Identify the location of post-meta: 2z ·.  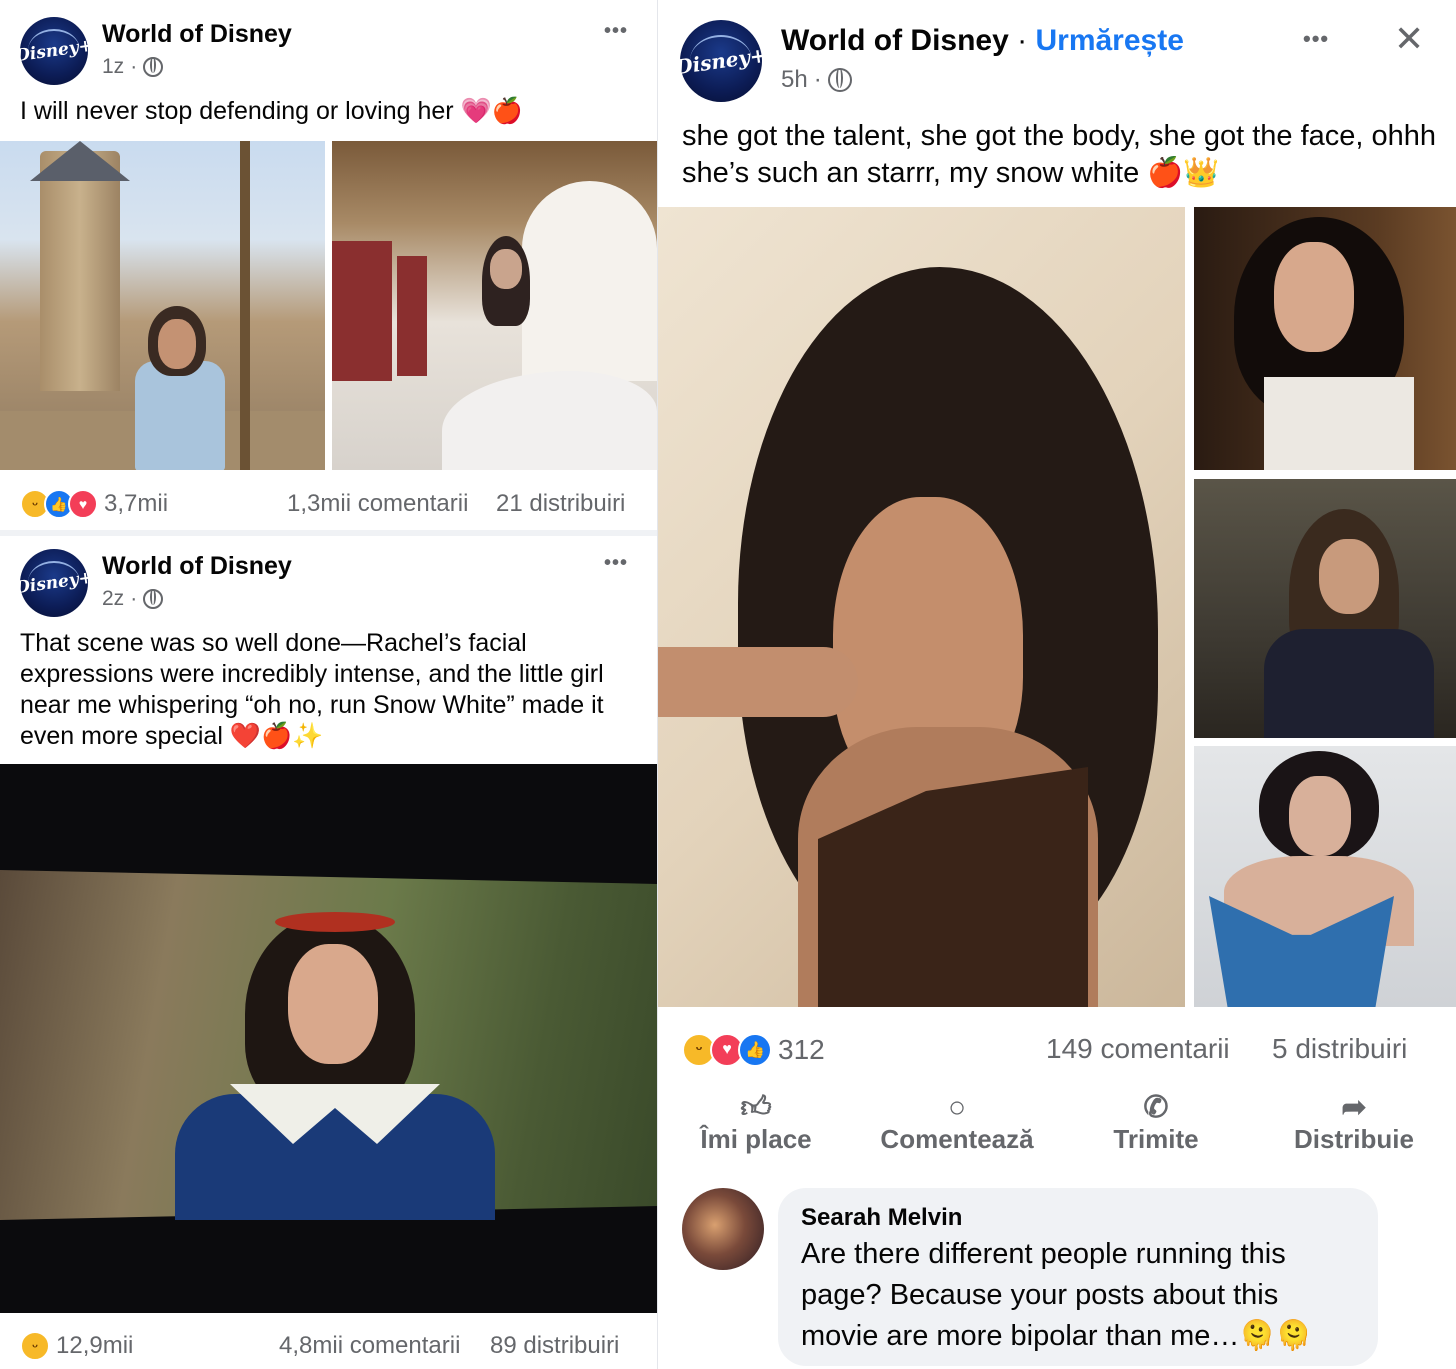
(133, 599).